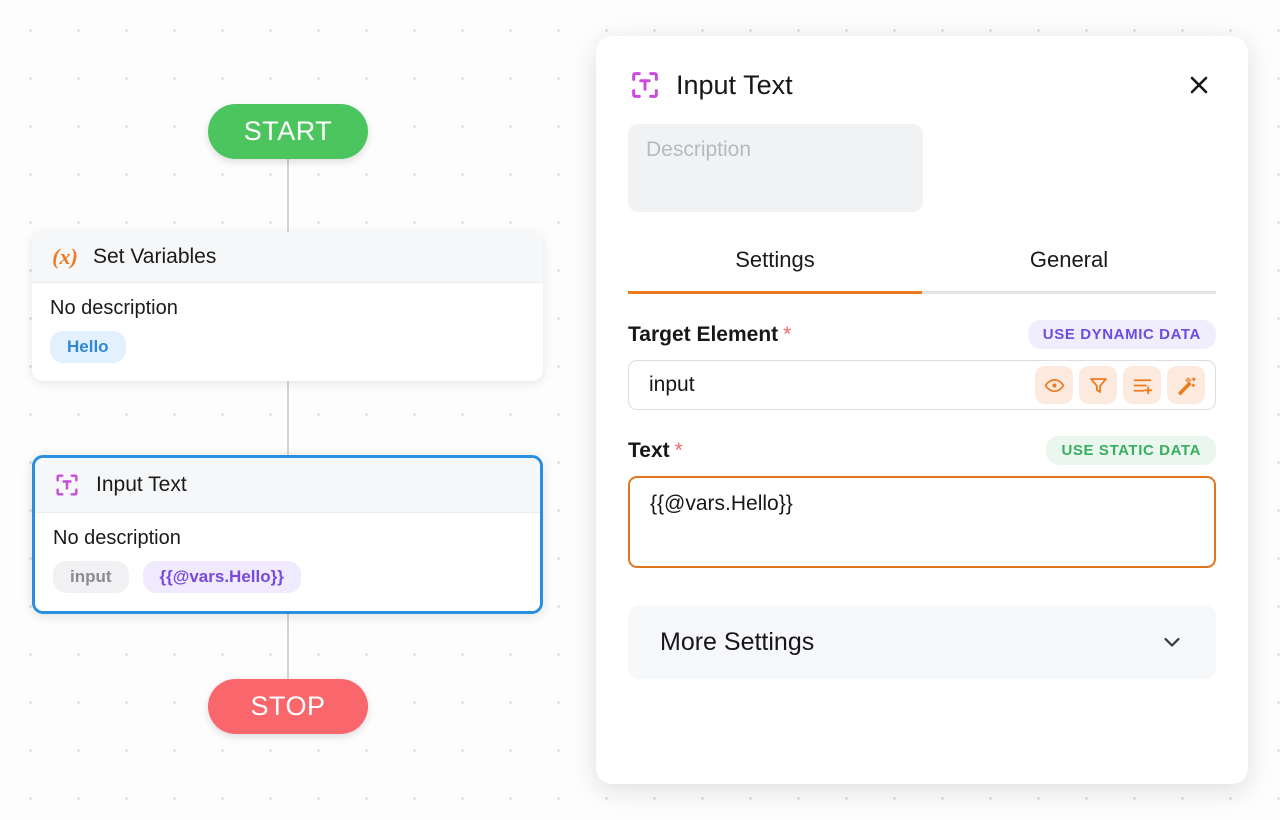  I want to click on description-input, so click(775, 168).